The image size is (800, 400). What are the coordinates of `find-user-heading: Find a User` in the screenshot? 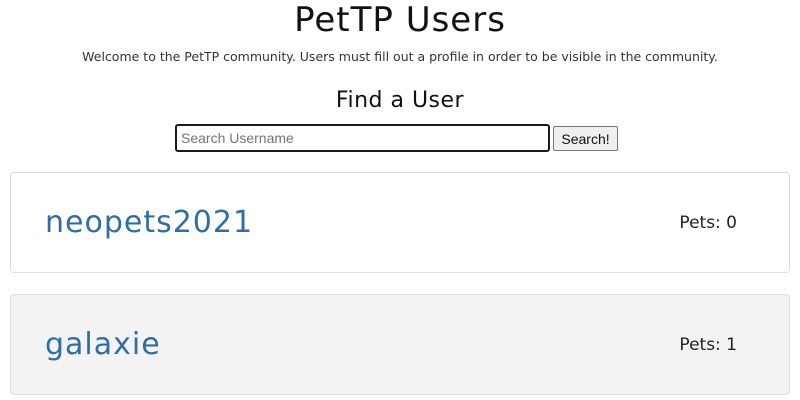 It's located at (400, 100).